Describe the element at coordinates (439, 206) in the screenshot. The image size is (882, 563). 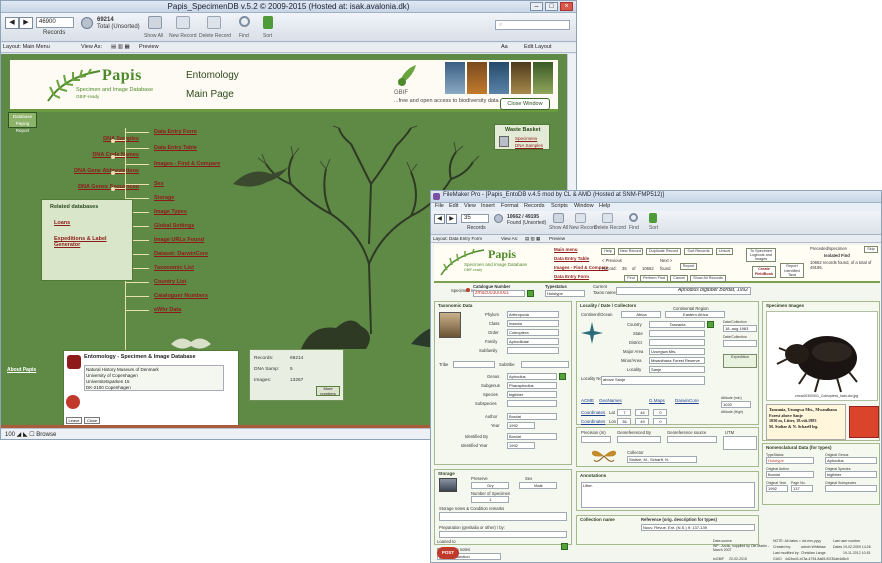
I see `menu-file: File` at that location.